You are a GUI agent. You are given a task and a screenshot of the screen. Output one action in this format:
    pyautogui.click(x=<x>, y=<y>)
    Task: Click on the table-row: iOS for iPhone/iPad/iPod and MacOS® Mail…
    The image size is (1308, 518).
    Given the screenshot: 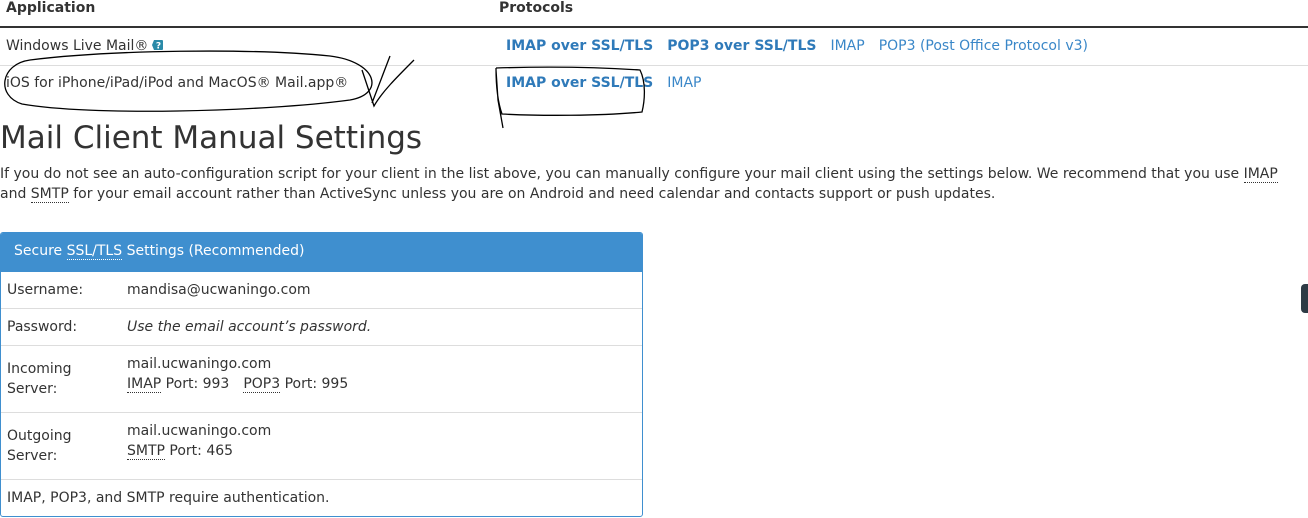 What is the action you would take?
    pyautogui.click(x=654, y=84)
    